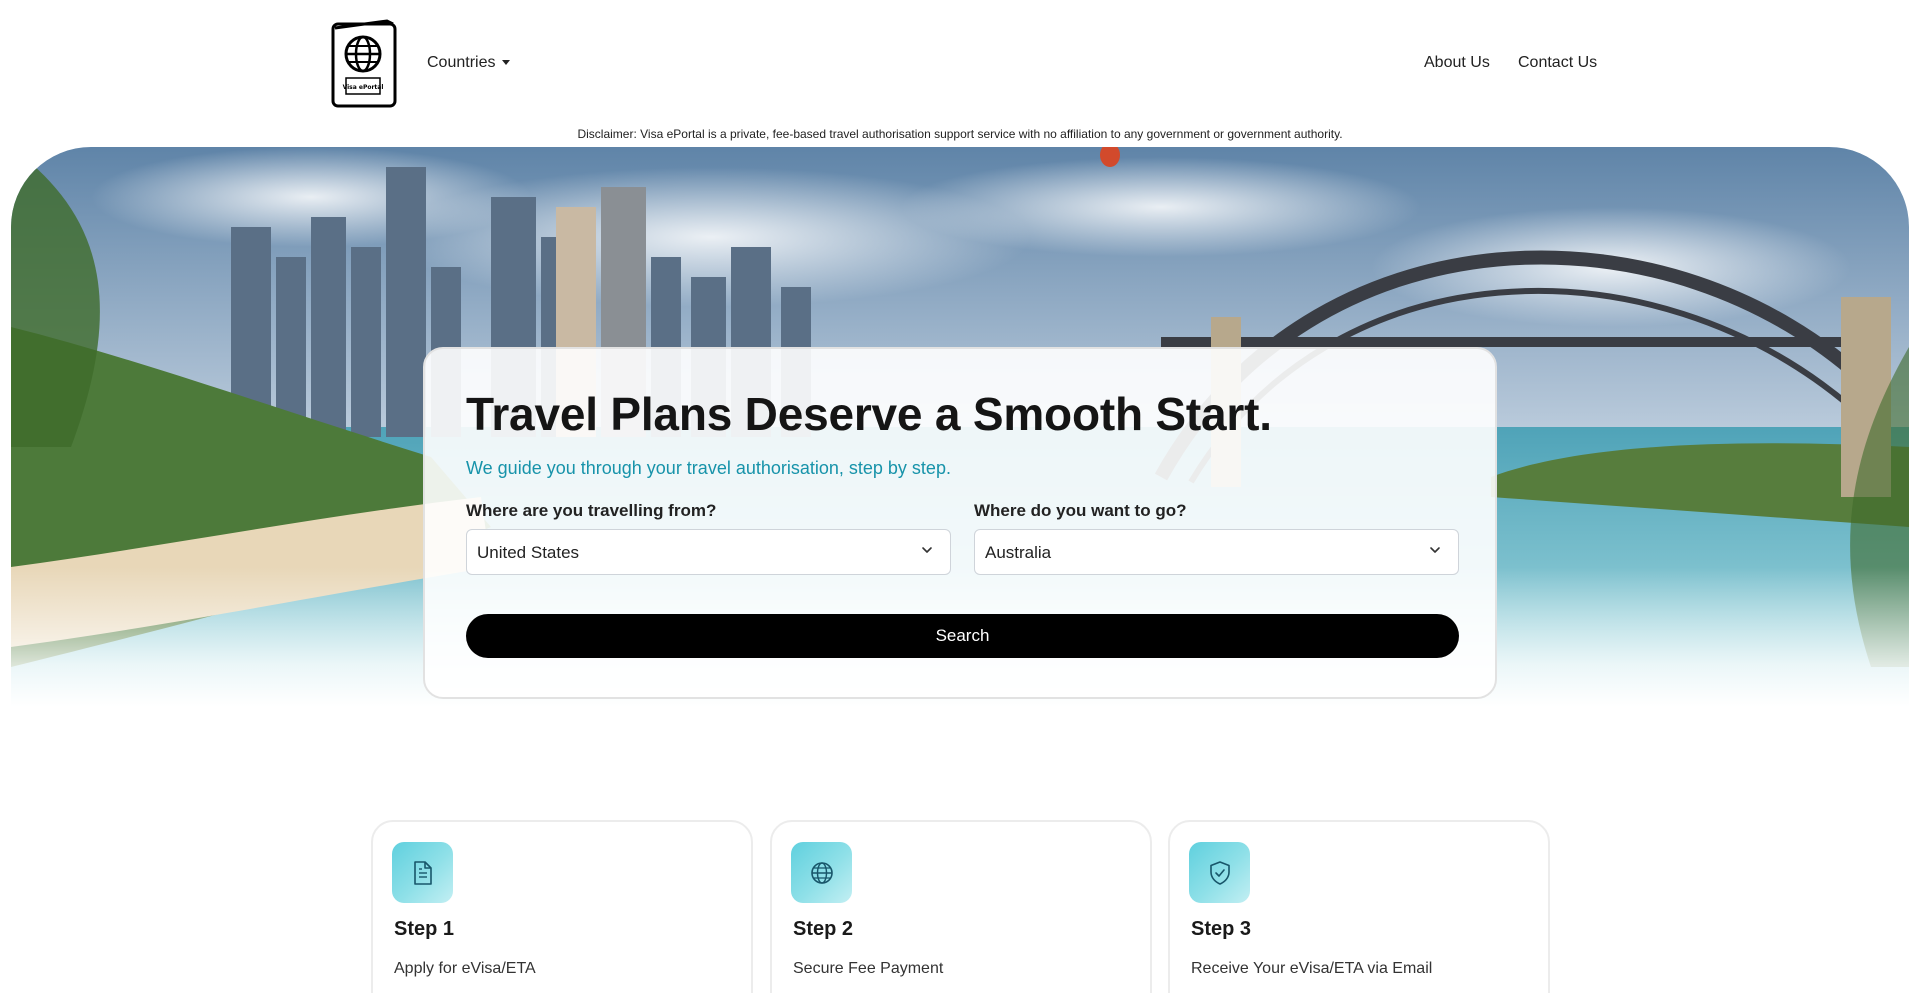  I want to click on about-us-link: About Us, so click(1457, 63).